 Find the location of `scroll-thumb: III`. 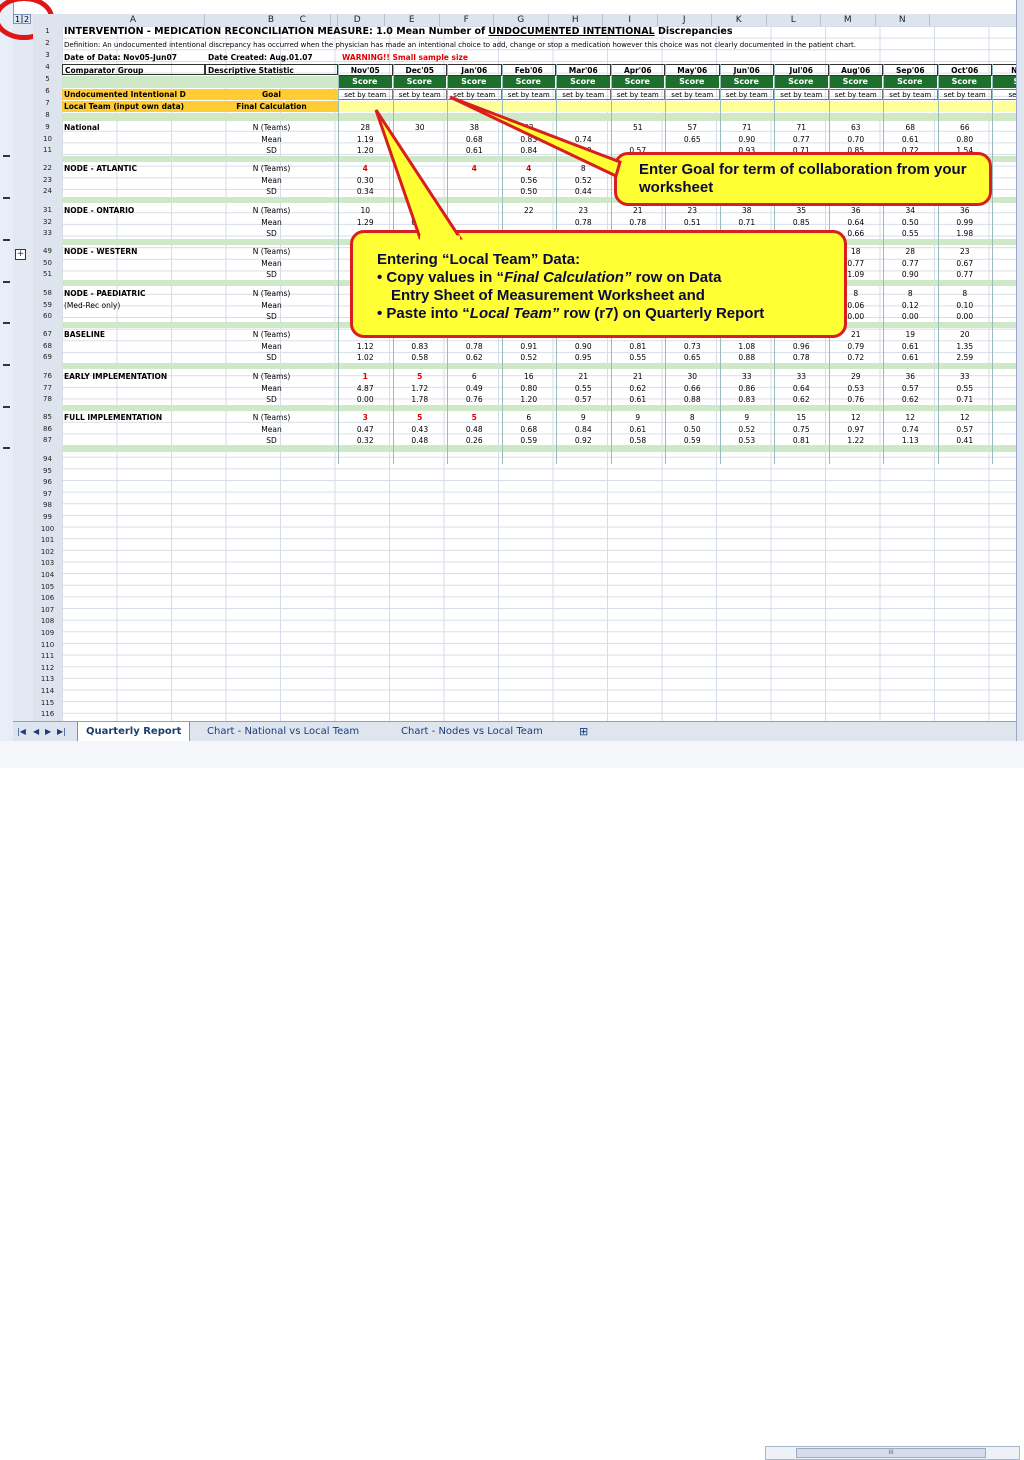

scroll-thumb: III is located at coordinates (891, 1453).